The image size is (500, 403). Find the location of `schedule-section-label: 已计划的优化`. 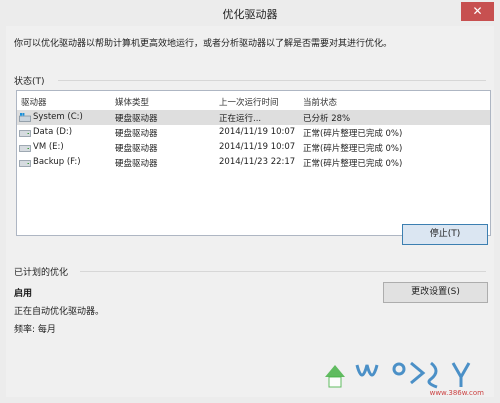

schedule-section-label: 已计划的优化 is located at coordinates (41, 273).